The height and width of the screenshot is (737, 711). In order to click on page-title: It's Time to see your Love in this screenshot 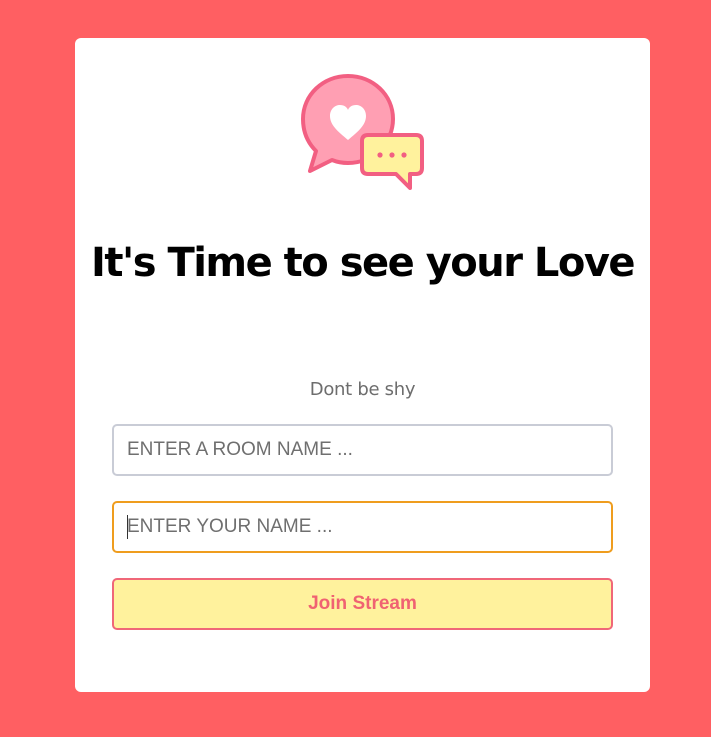, I will do `click(363, 263)`.